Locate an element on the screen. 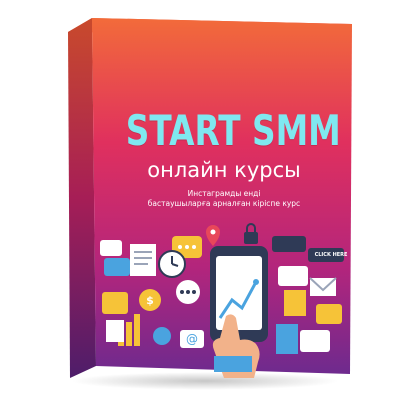  at-sign-icon: @ is located at coordinates (192, 339).